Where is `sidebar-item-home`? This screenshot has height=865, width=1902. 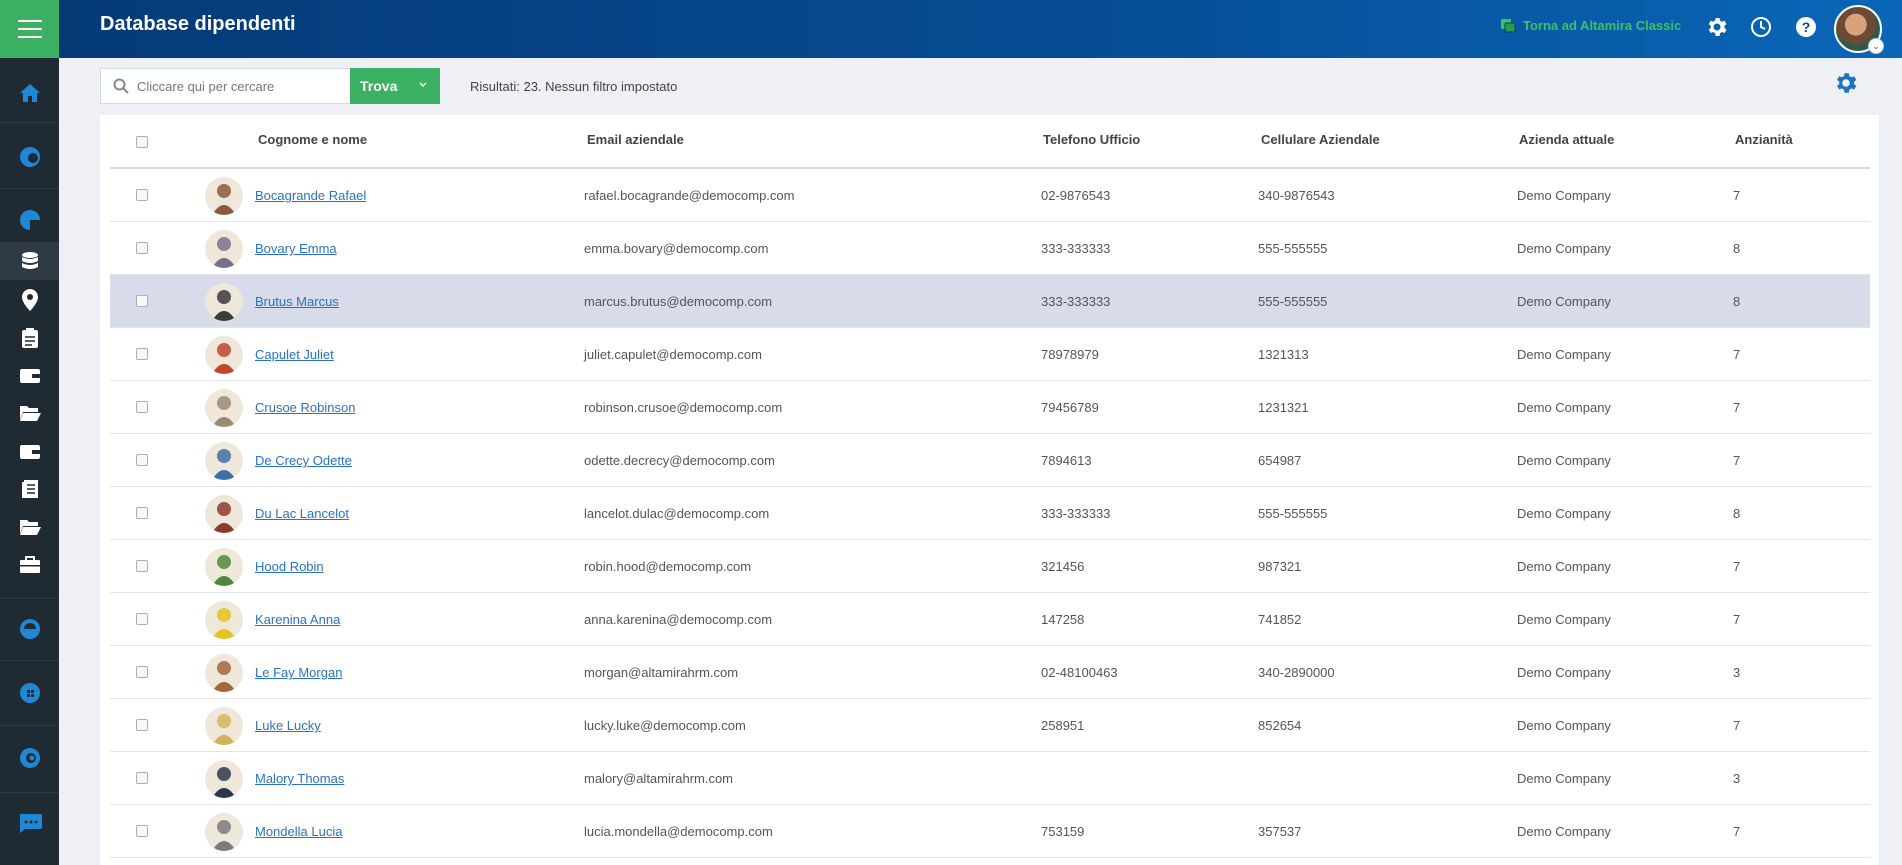 sidebar-item-home is located at coordinates (29, 93).